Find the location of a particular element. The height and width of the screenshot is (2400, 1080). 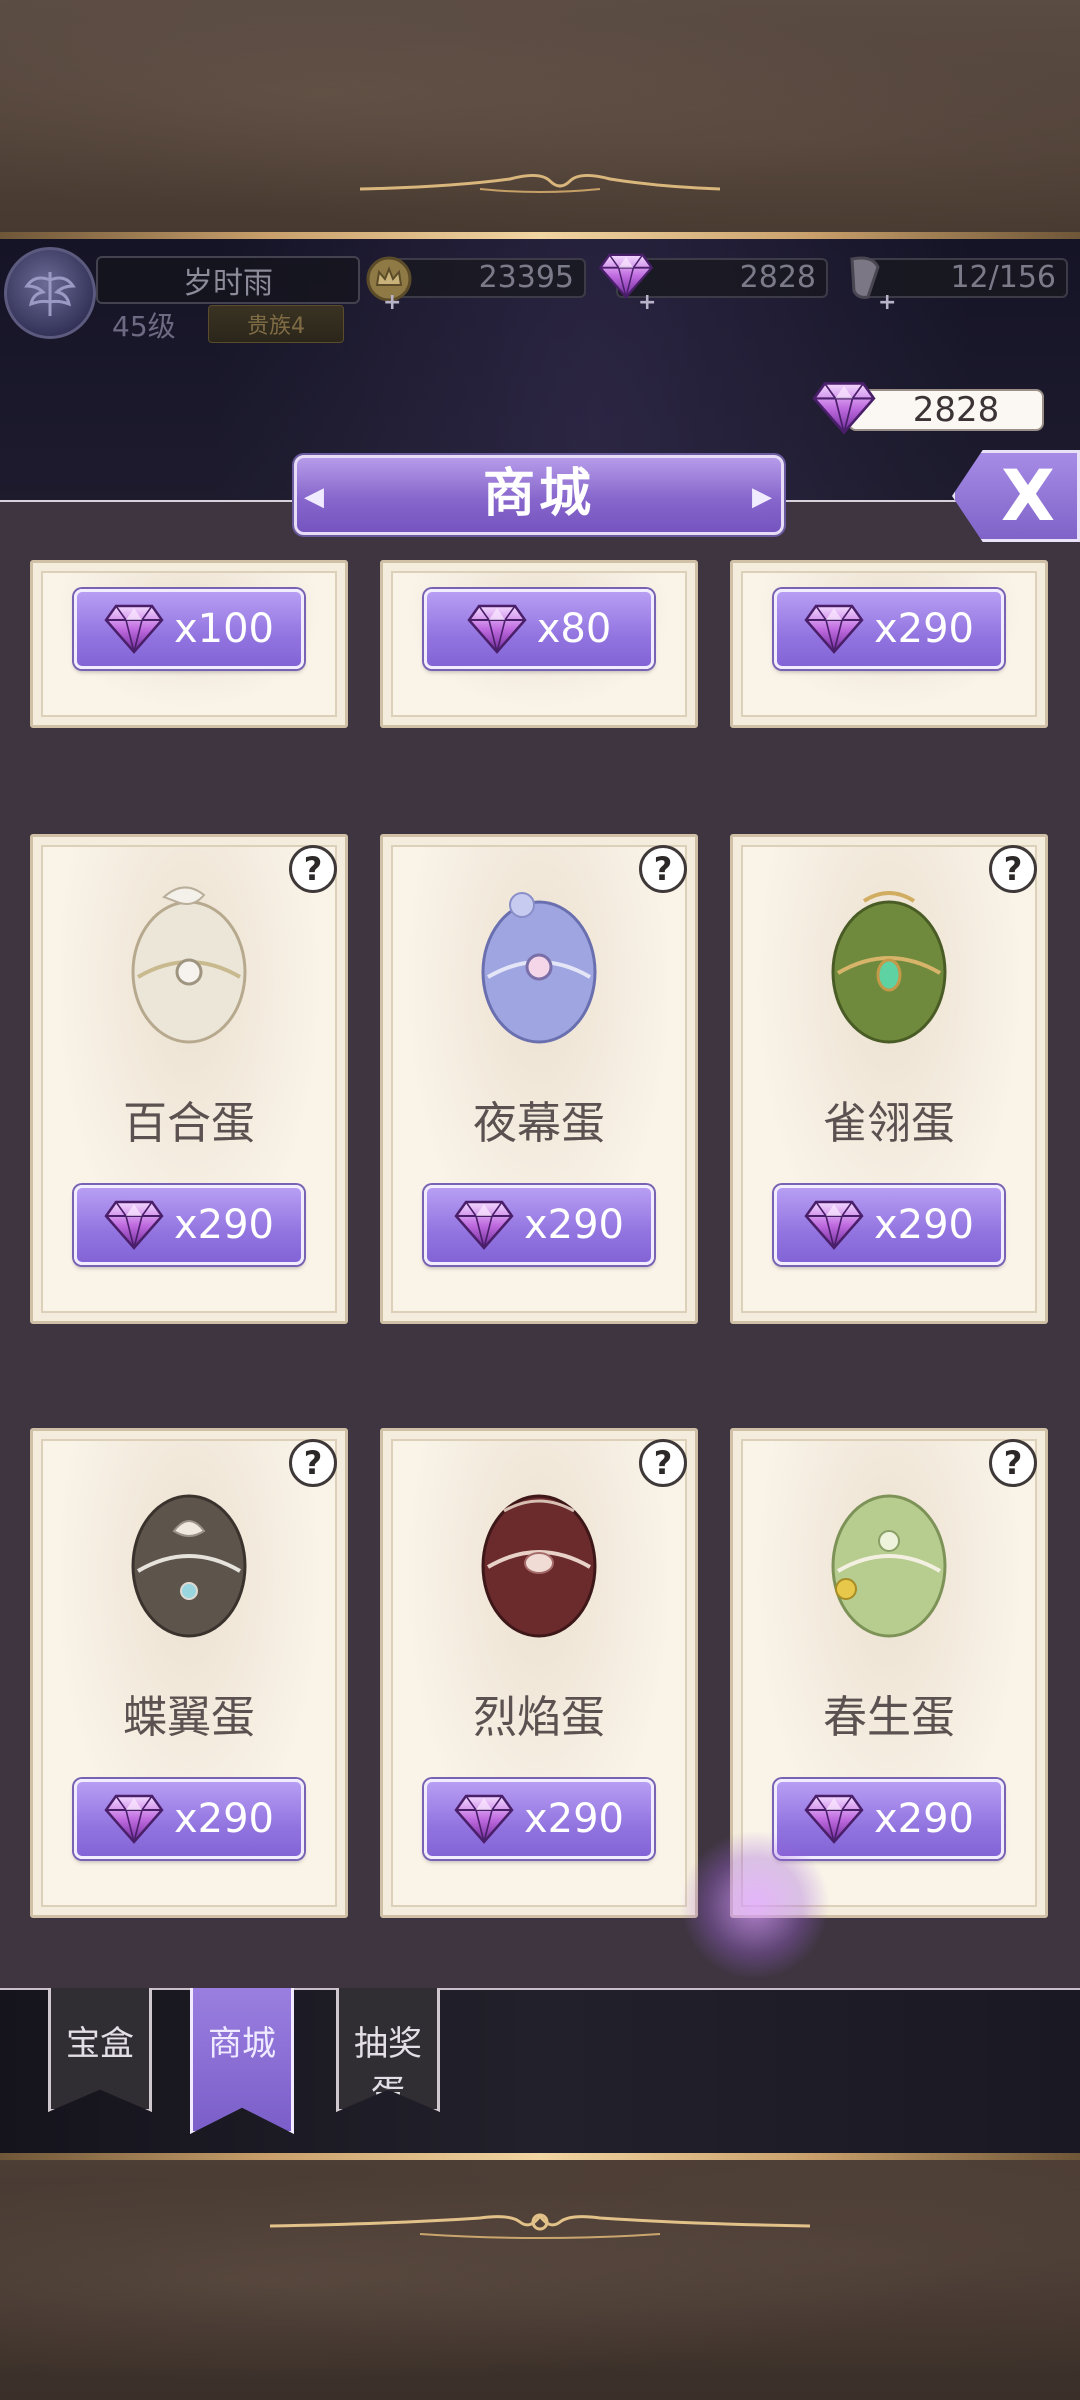

add-stamina-button: + is located at coordinates (887, 302).